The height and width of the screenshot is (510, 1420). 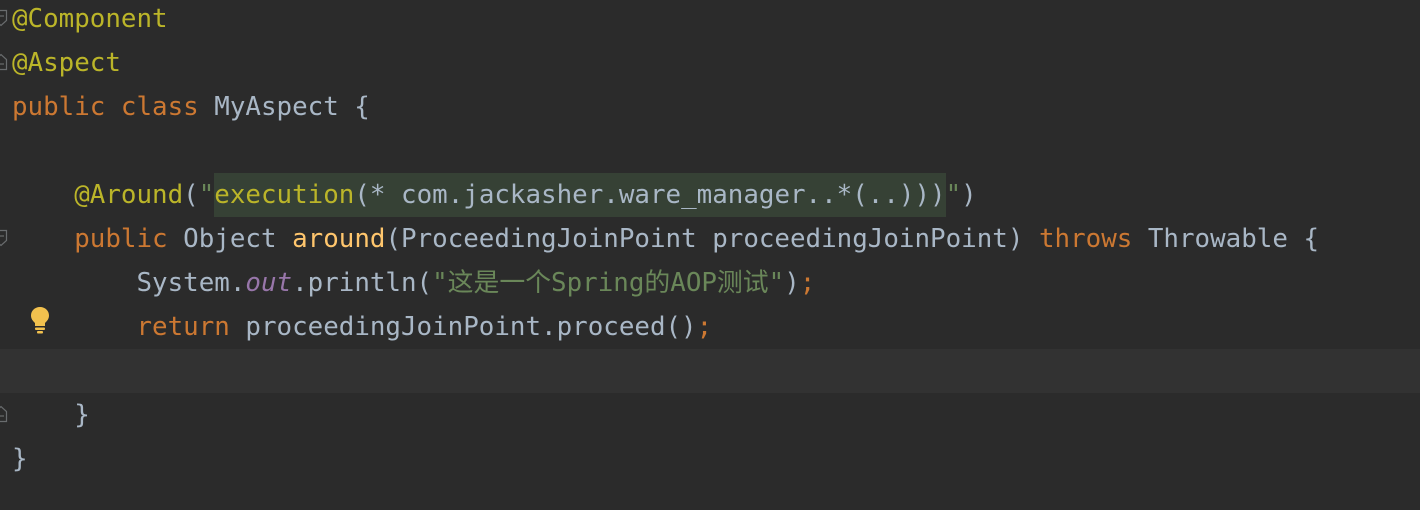 I want to click on annotation-token: @Component, so click(x=90, y=19).